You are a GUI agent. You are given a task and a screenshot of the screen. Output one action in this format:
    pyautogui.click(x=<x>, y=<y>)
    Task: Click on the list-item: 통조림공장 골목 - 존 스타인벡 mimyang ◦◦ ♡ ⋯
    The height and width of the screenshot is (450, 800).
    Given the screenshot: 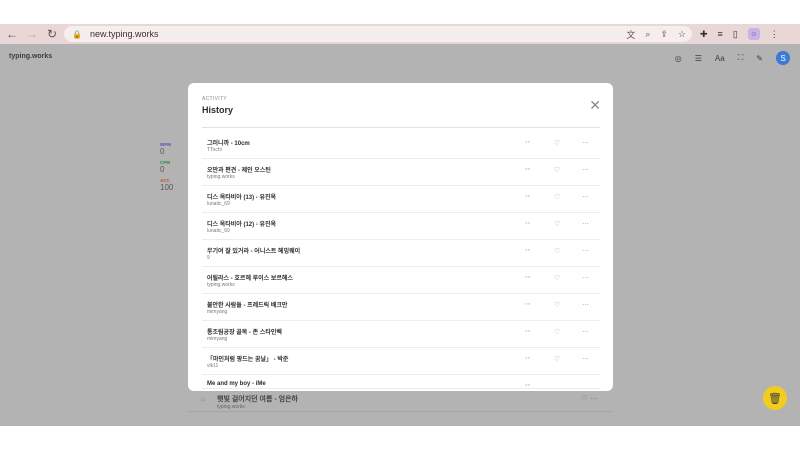 What is the action you would take?
    pyautogui.click(x=401, y=334)
    